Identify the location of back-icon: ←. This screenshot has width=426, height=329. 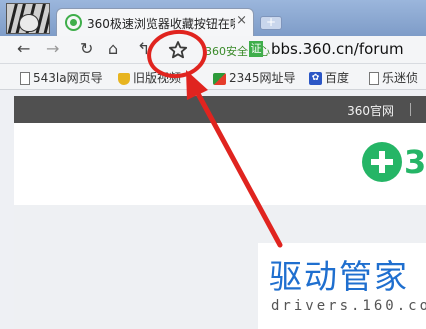
(23, 48).